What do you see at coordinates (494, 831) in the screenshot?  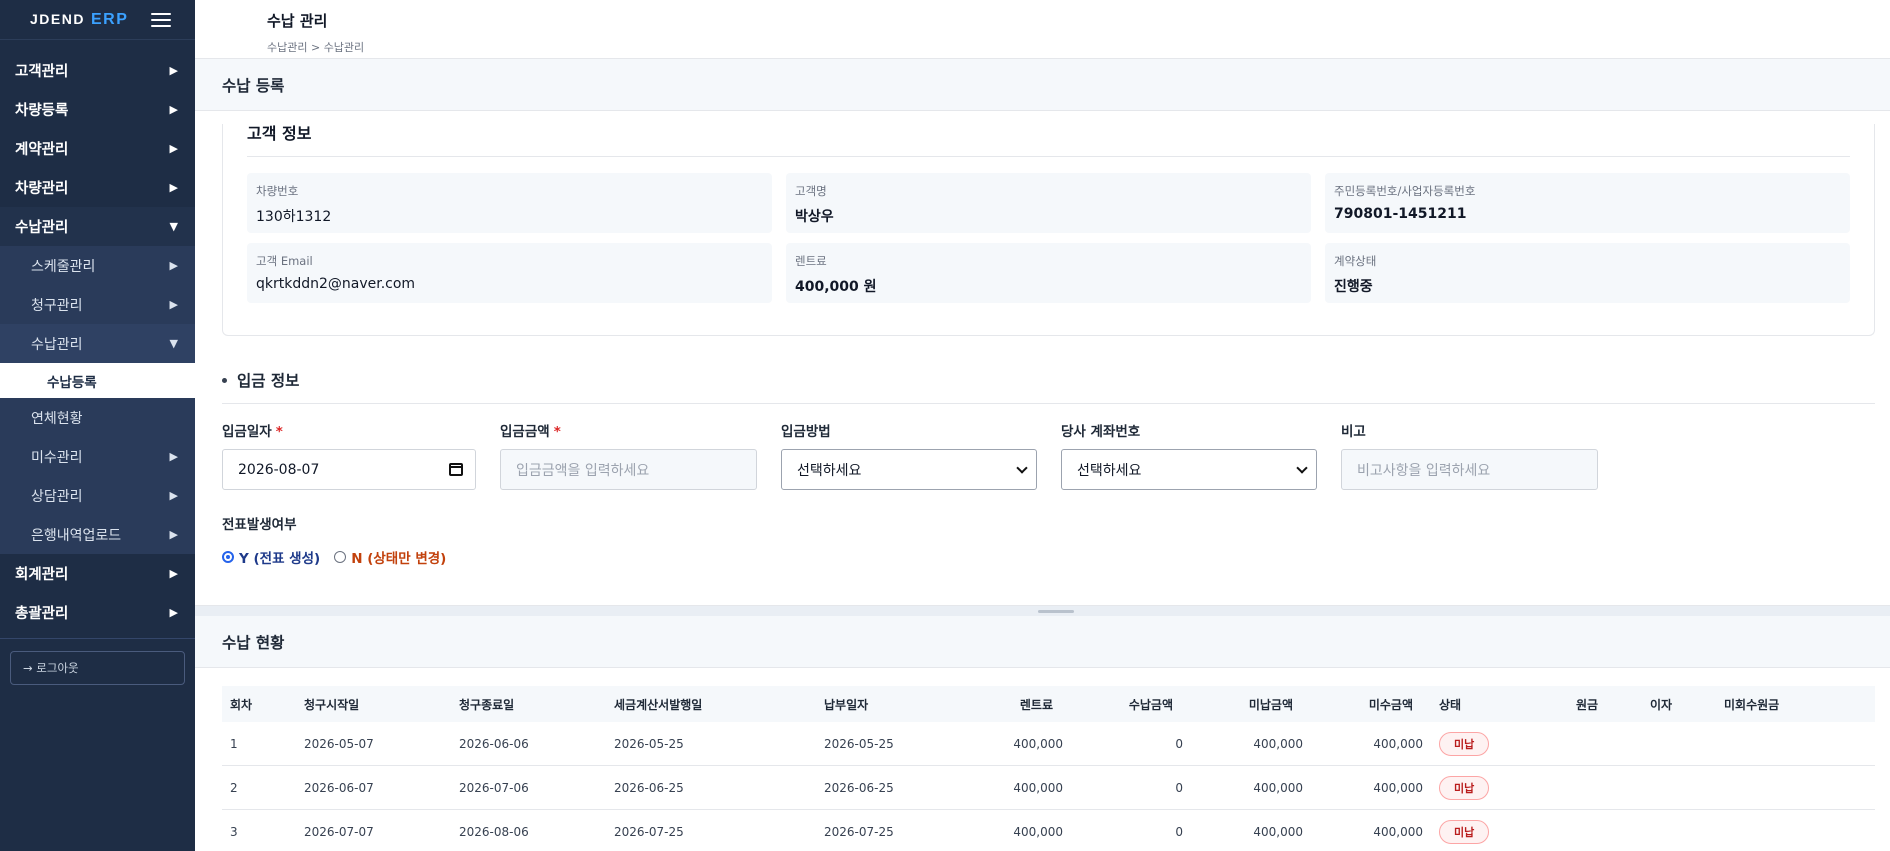 I see `cell: 2026-08-06` at bounding box center [494, 831].